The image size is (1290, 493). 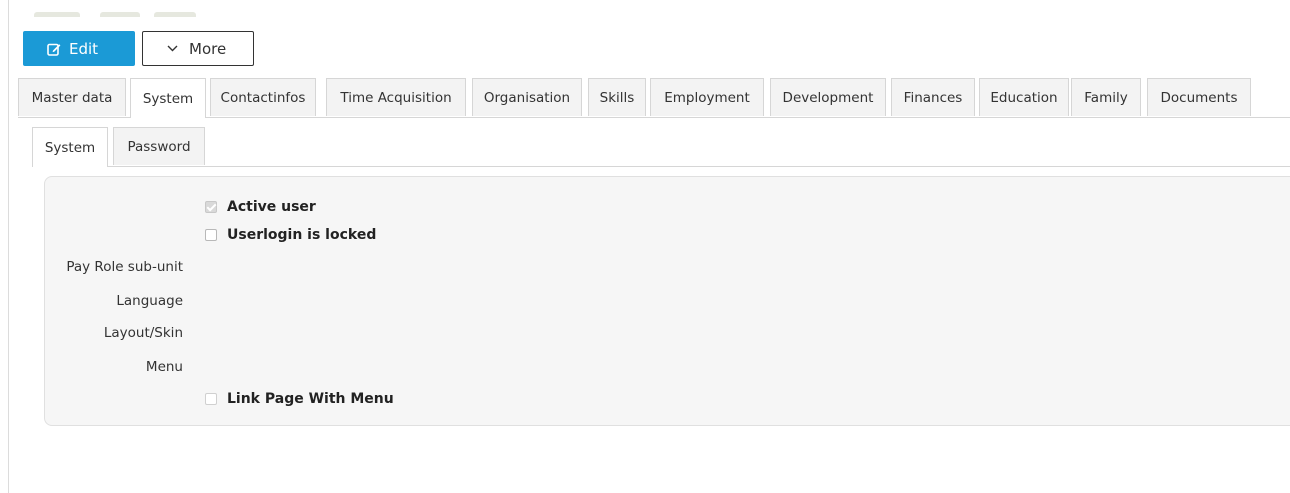 What do you see at coordinates (54, 49) in the screenshot?
I see `edit-icon` at bounding box center [54, 49].